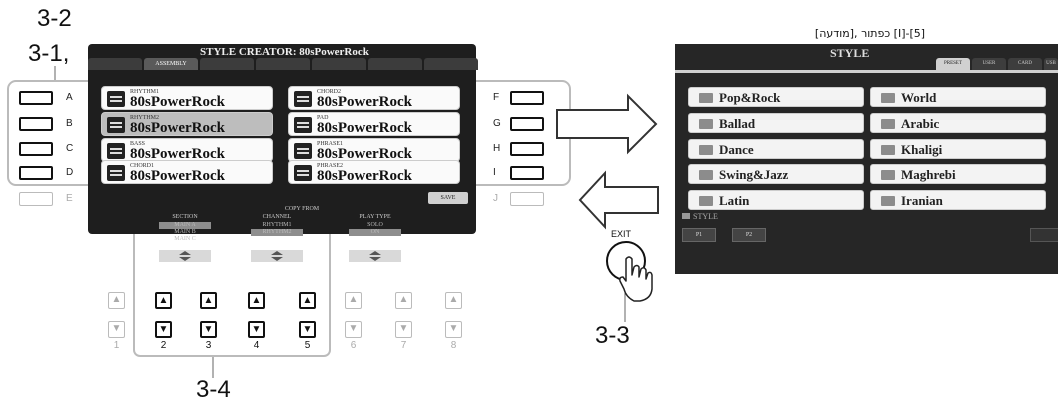 Image resolution: width=1058 pixels, height=408 pixels. What do you see at coordinates (163, 329) in the screenshot?
I see `down-button-2: ▼` at bounding box center [163, 329].